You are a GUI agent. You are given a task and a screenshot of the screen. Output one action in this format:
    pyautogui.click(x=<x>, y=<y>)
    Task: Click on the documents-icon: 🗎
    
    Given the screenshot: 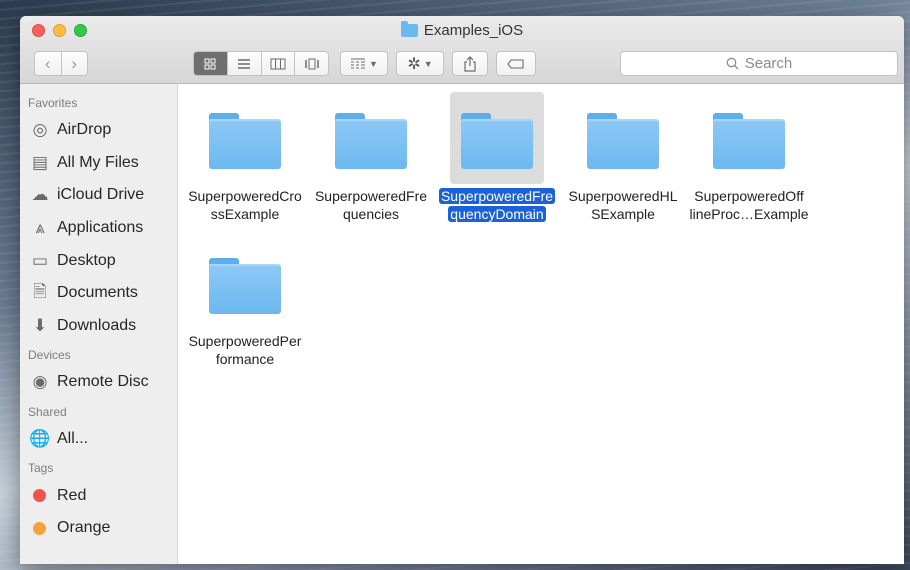 What is the action you would take?
    pyautogui.click(x=40, y=291)
    